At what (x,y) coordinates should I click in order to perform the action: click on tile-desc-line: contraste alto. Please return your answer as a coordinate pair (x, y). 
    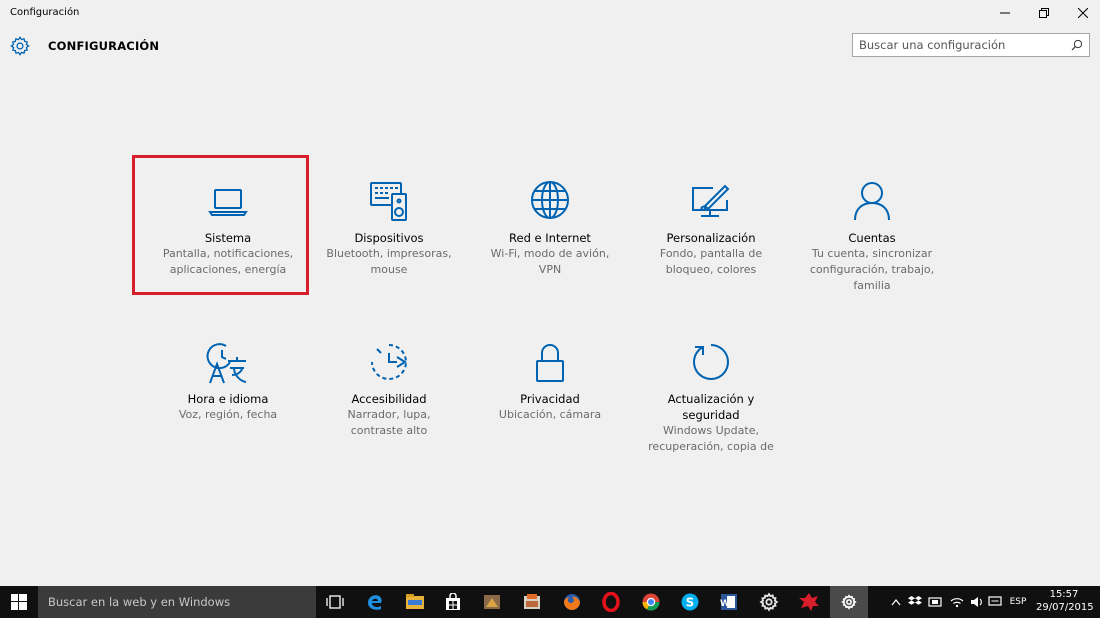
    Looking at the image, I should click on (389, 430).